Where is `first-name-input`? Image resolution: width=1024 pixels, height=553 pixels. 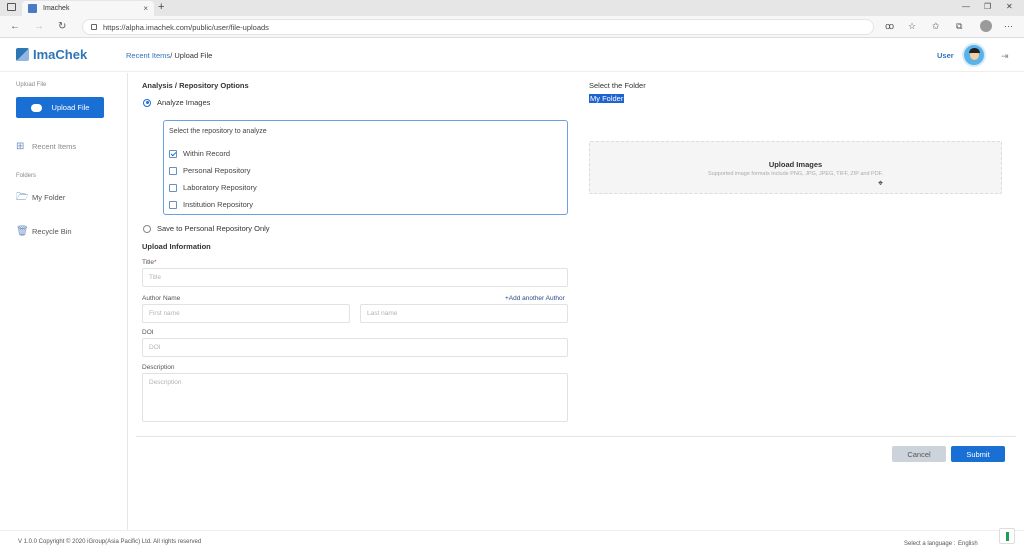
first-name-input is located at coordinates (246, 313).